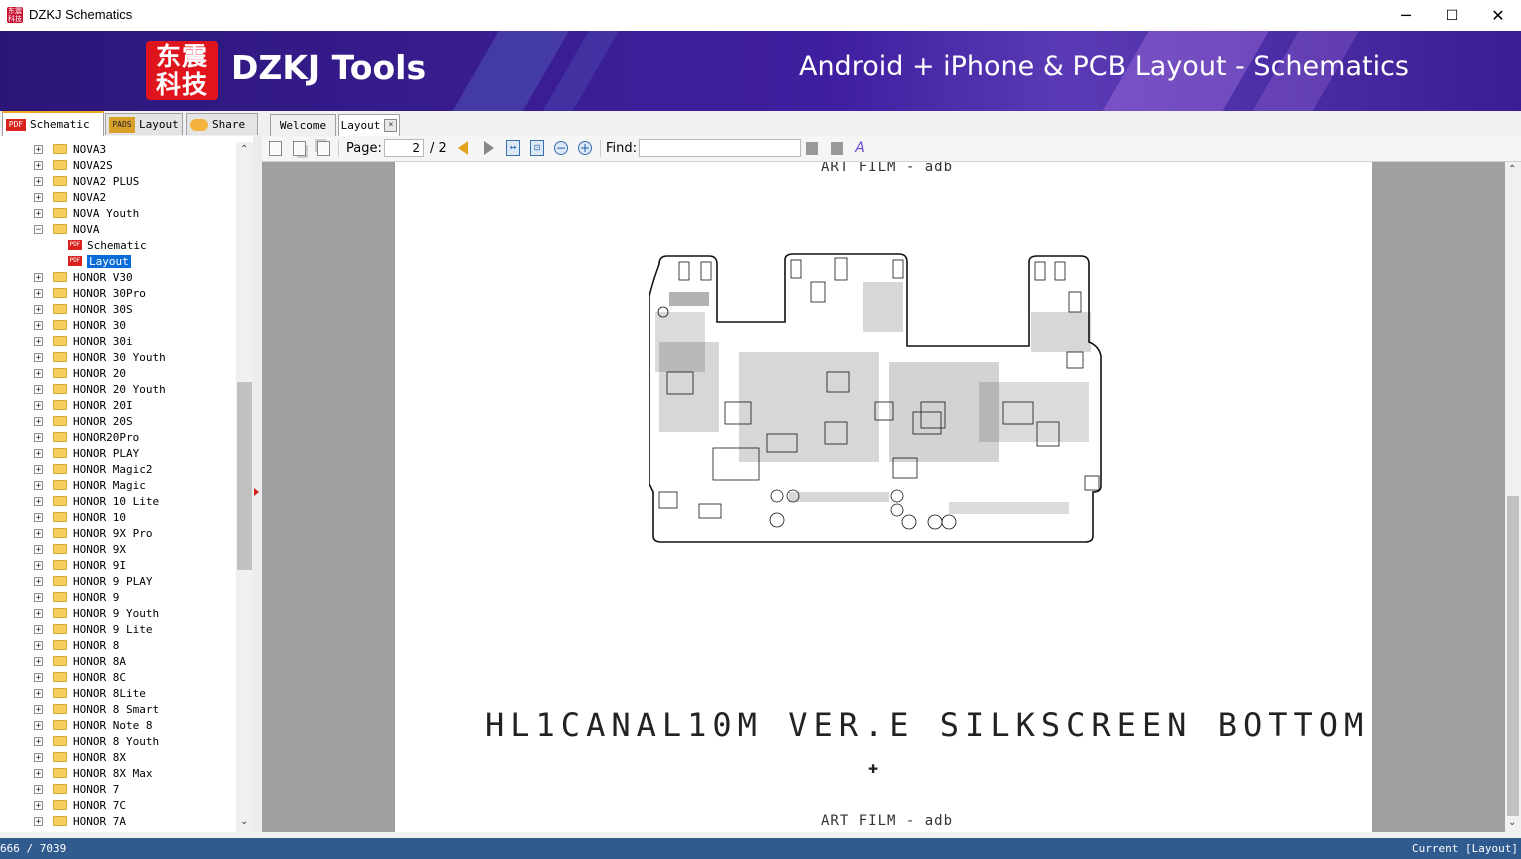 The image size is (1521, 859). Describe the element at coordinates (222, 124) in the screenshot. I see `tab-share: Share` at that location.